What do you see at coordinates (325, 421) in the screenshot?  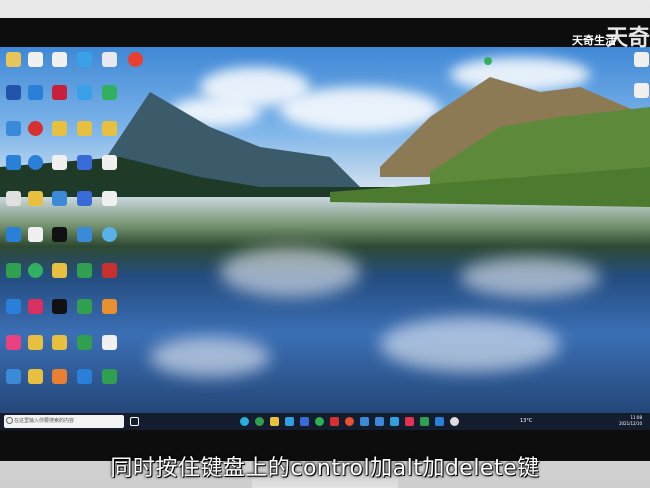 I see `taskbar: 在这里输入你要搜索的内容 13°C 11:08 2021/12/10` at bounding box center [325, 421].